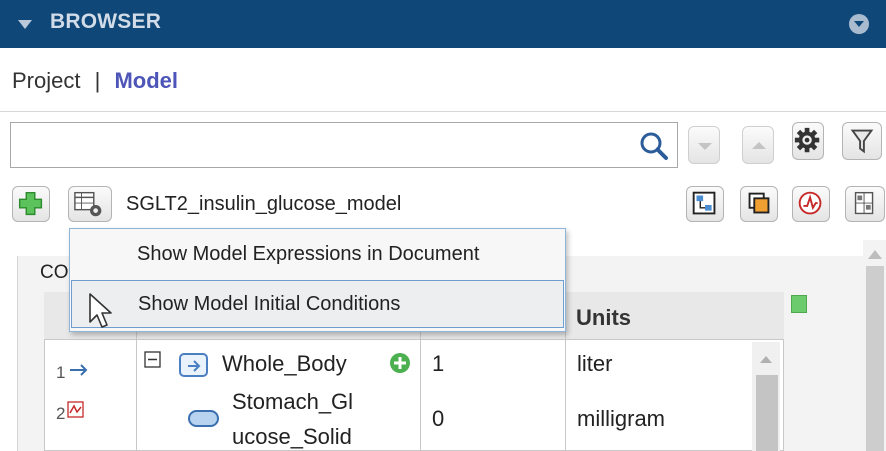 The width and height of the screenshot is (886, 451). What do you see at coordinates (153, 360) in the screenshot?
I see `collapse-node-icon` at bounding box center [153, 360].